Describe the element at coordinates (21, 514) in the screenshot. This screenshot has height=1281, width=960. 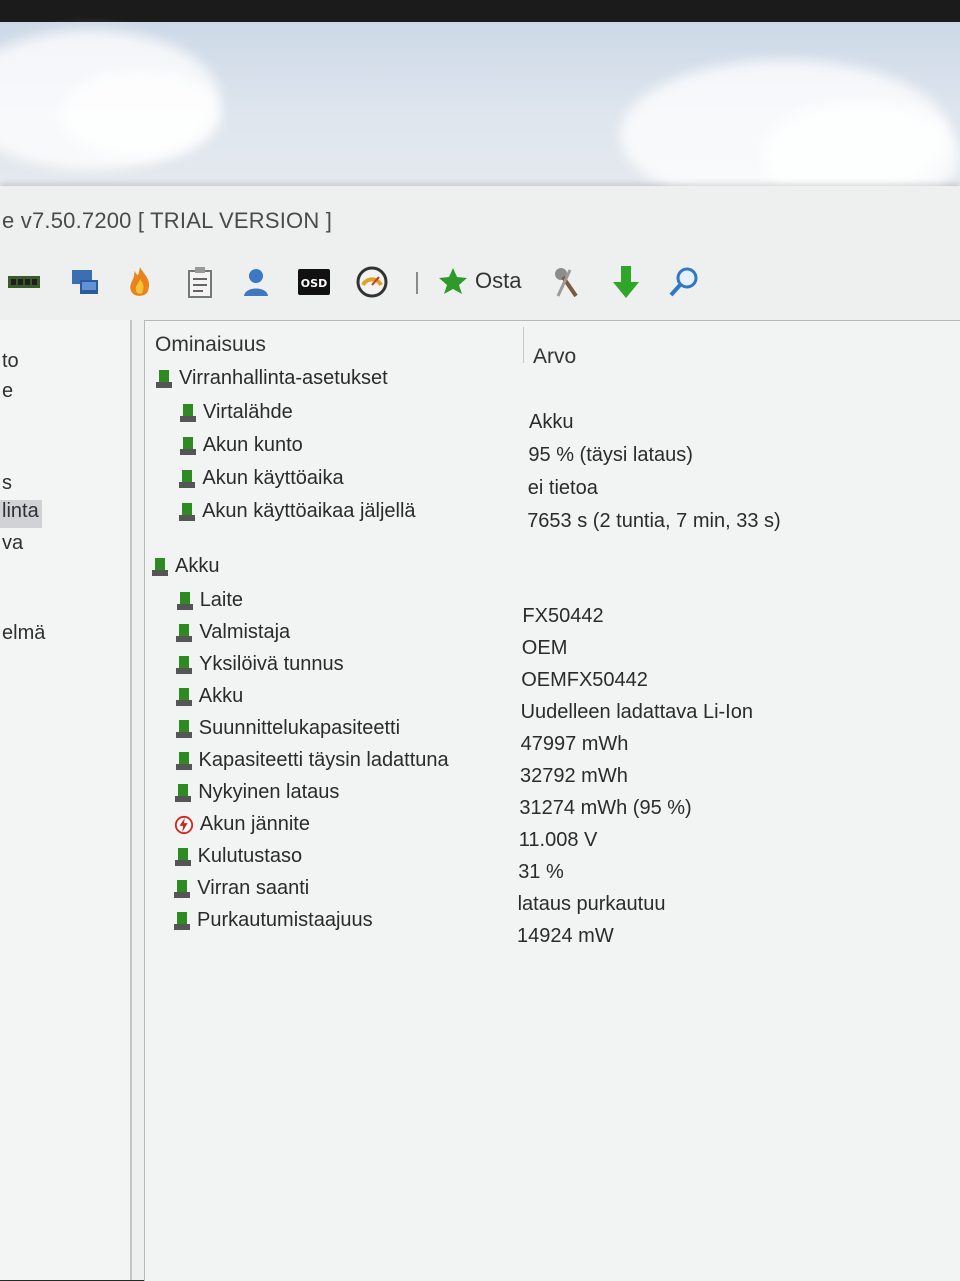
I see `nav-item-selected: linta` at that location.